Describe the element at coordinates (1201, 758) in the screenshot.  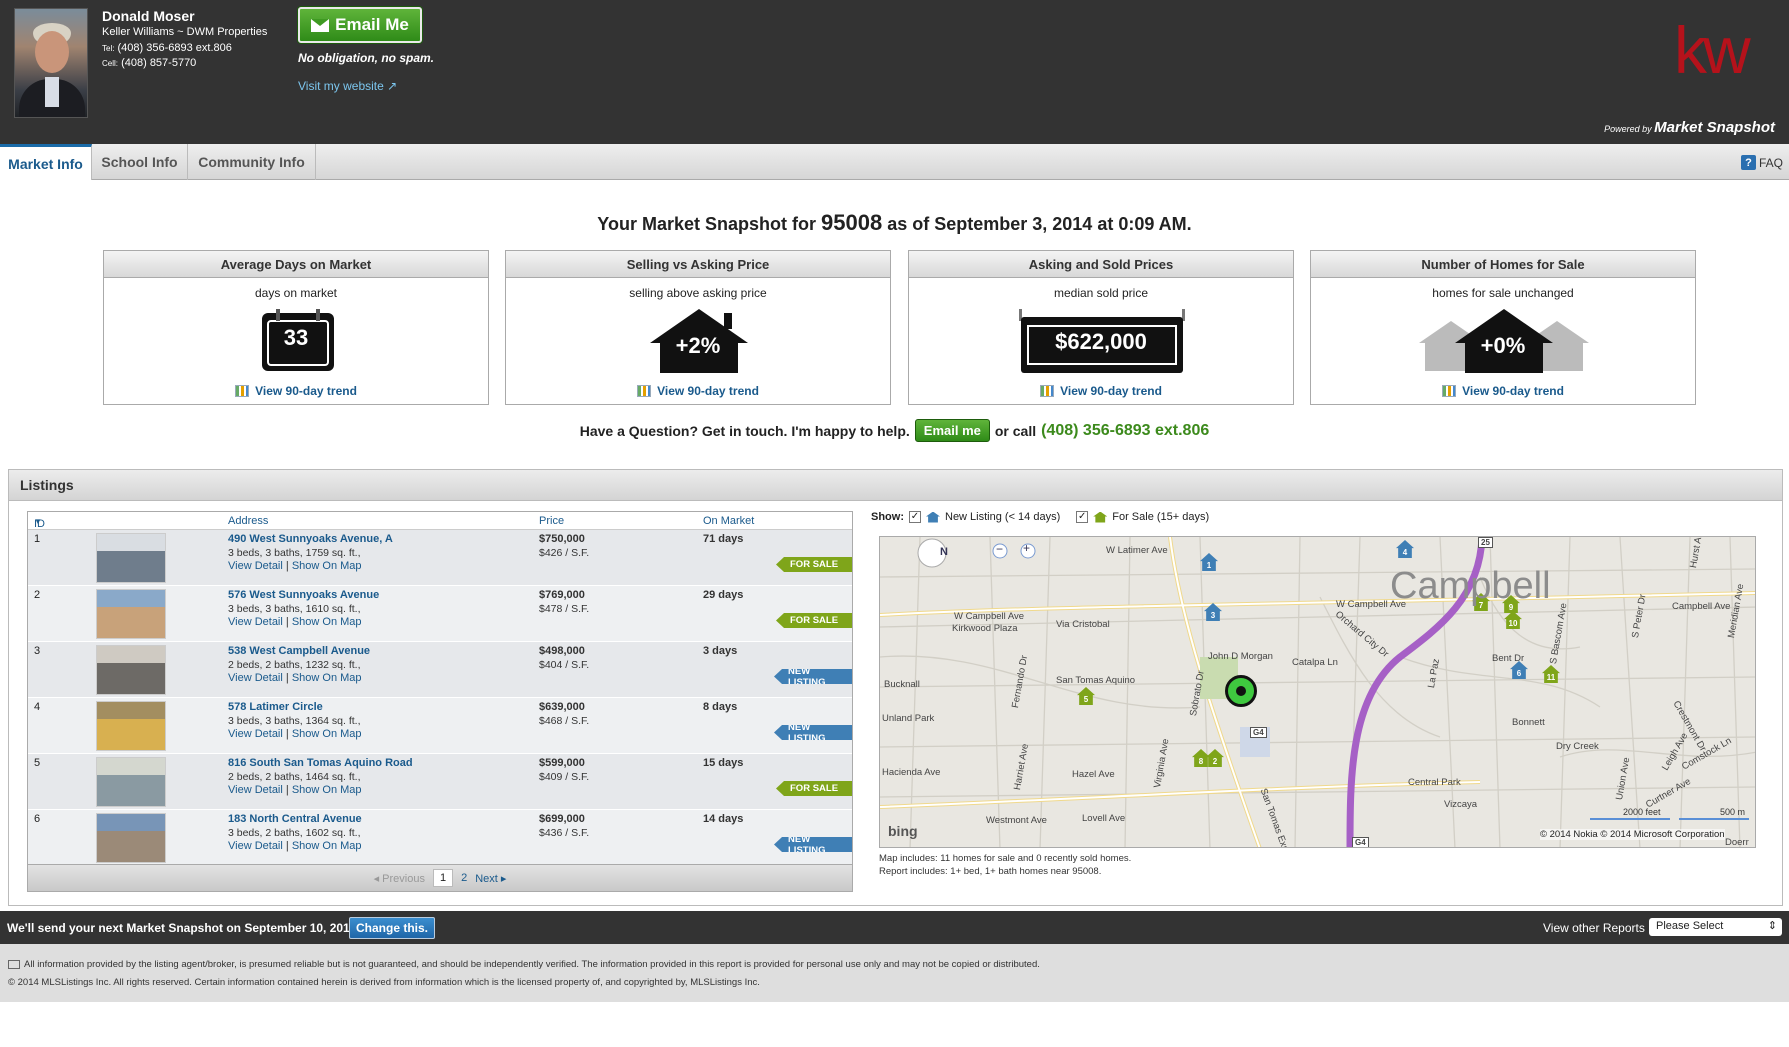
I see `listing-marker-icon: 8` at that location.